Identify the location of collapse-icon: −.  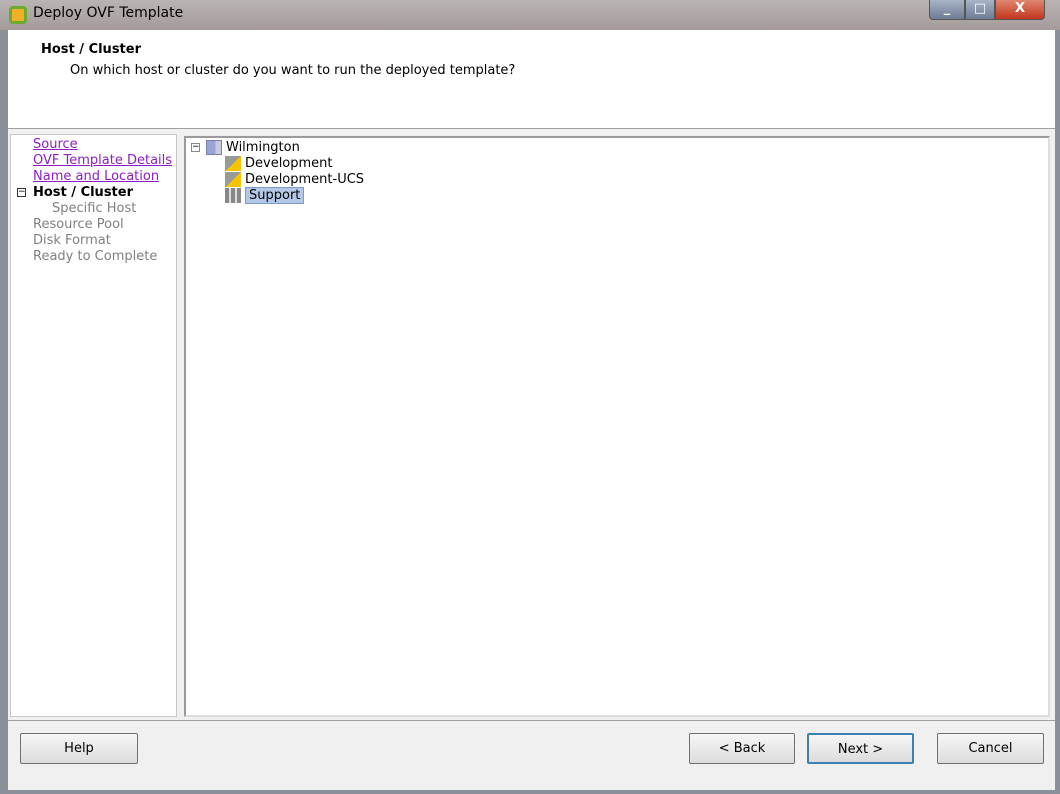
(21, 192).